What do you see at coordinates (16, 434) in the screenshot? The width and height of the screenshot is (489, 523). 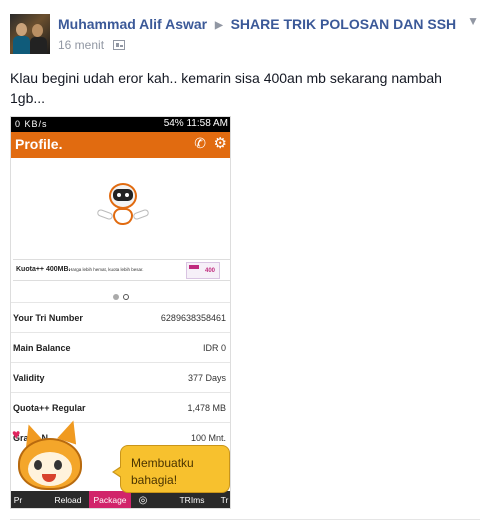 I see `heart-icon: ♥` at bounding box center [16, 434].